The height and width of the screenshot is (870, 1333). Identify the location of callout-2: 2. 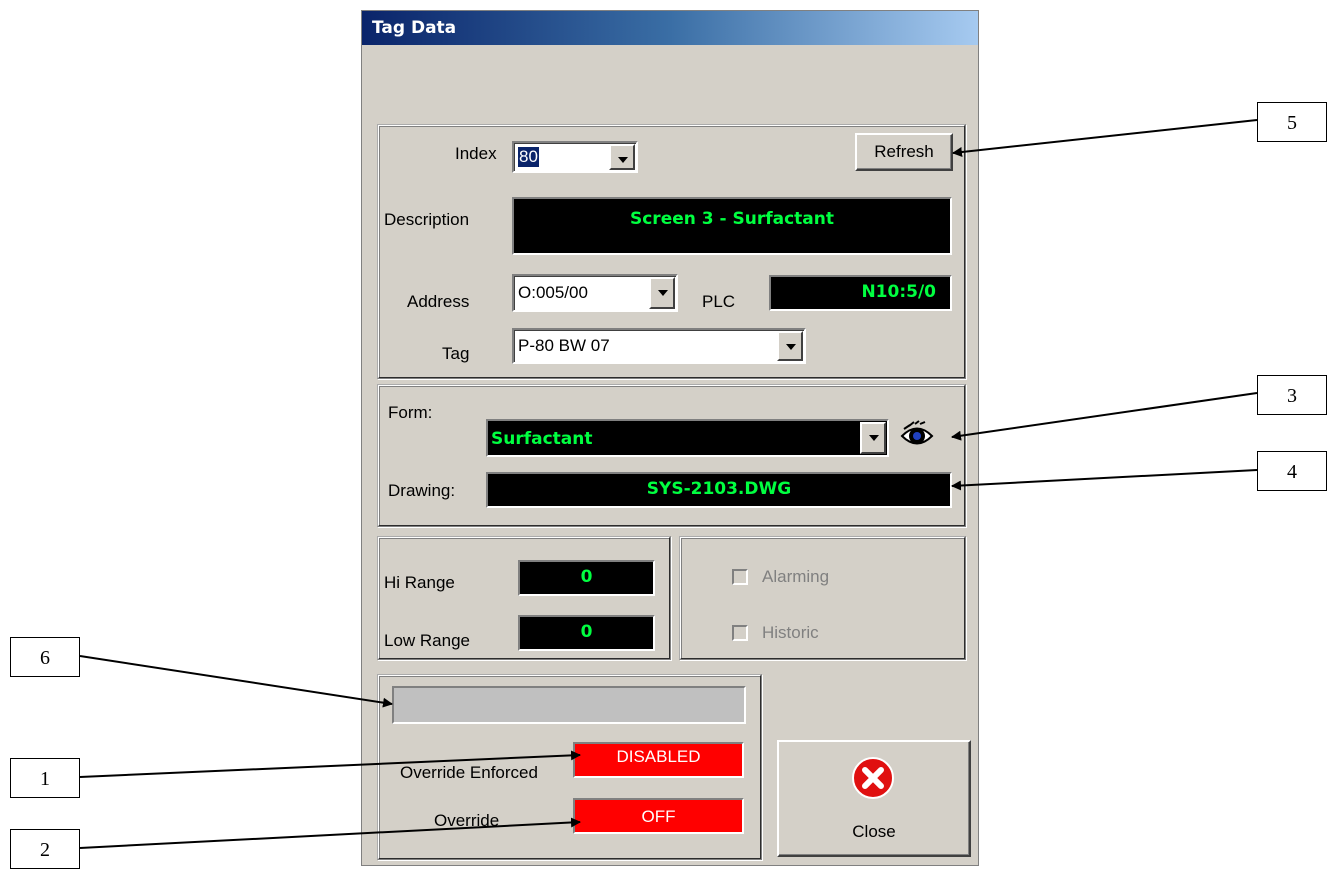
(45, 849).